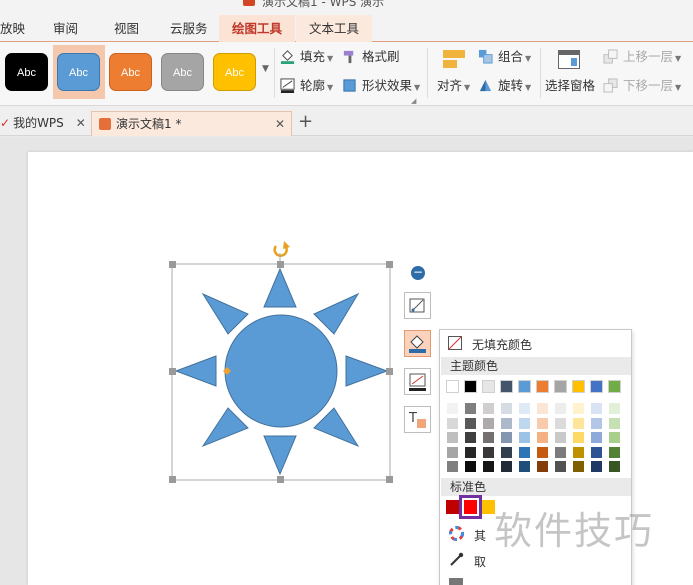 This screenshot has height=585, width=693. I want to click on tab-document-1: 演示文稿1 * ✕, so click(191, 123).